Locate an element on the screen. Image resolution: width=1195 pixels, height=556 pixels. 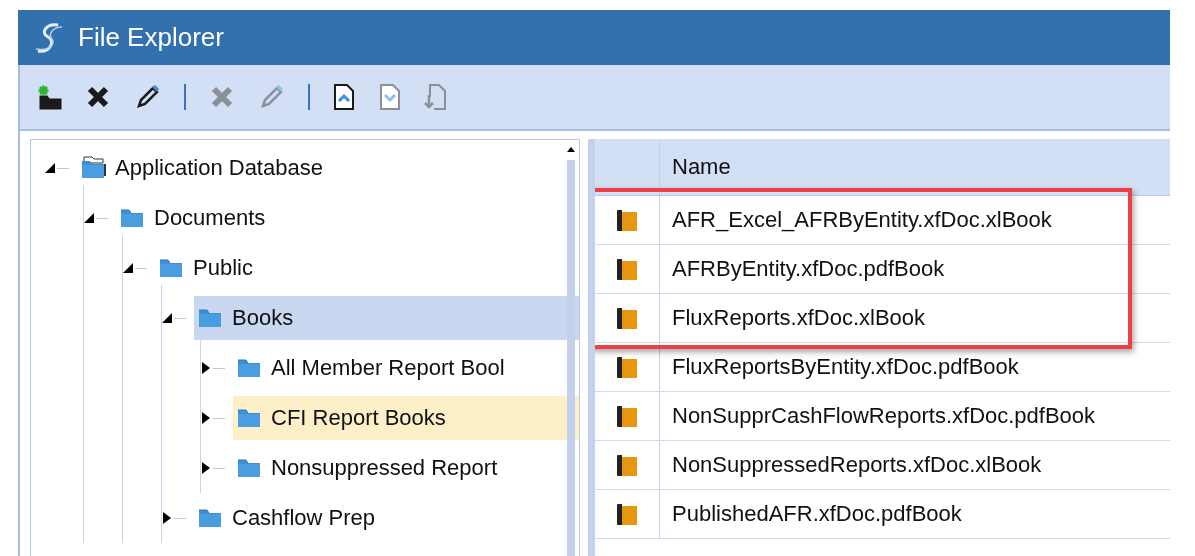
new-folder-icon is located at coordinates (50, 97).